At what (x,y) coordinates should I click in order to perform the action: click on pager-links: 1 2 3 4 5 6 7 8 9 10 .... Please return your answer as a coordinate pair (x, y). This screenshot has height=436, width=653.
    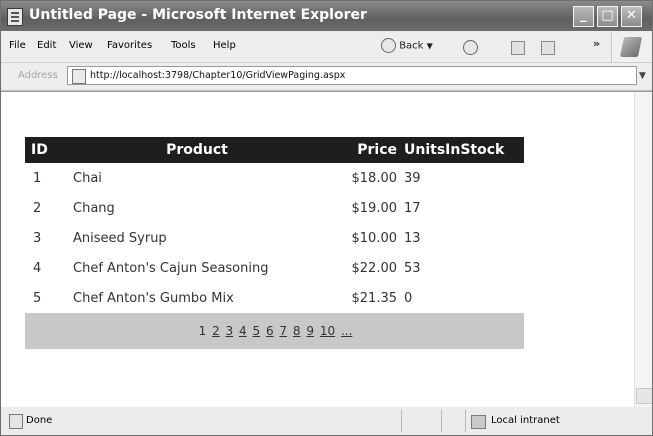
    Looking at the image, I should click on (276, 331).